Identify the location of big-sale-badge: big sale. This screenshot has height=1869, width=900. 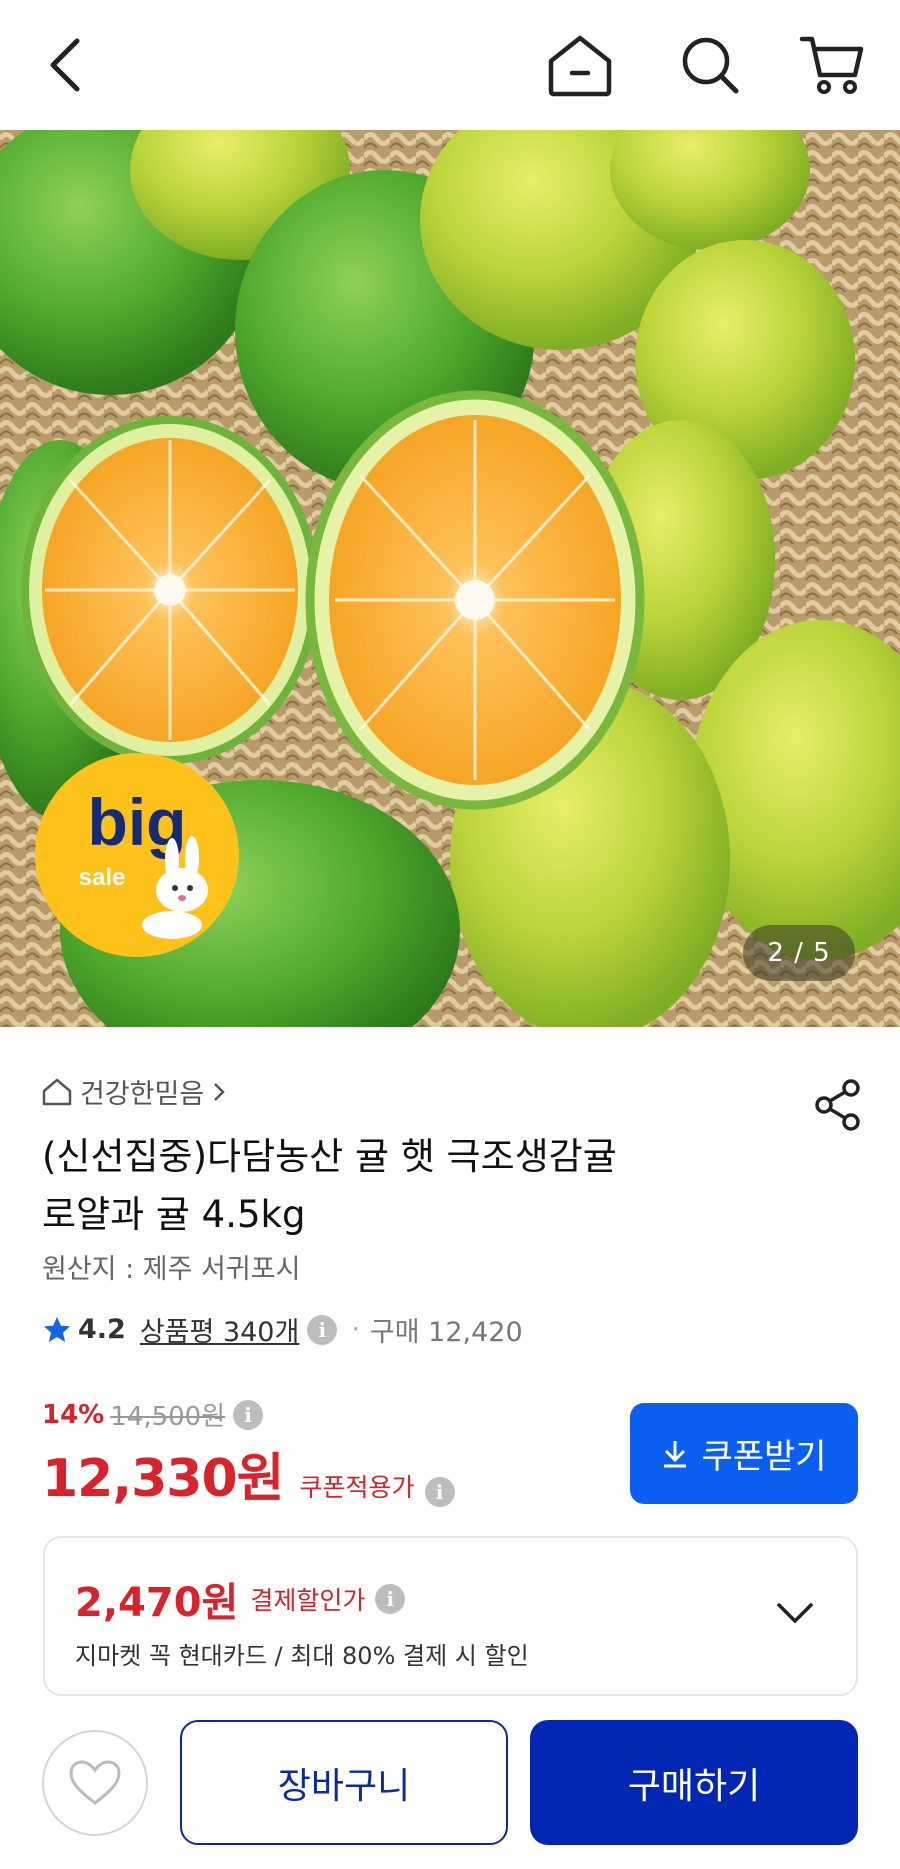
(137, 855).